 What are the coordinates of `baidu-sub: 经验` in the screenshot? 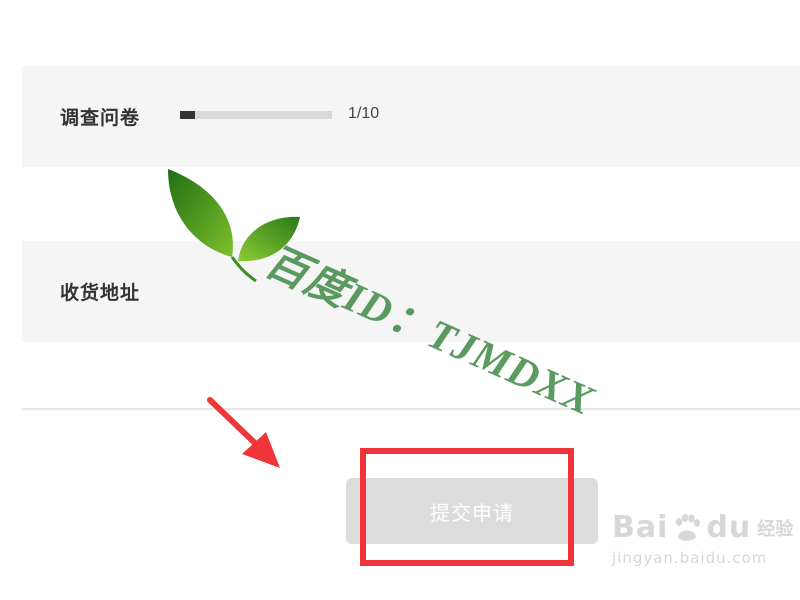 It's located at (775, 529).